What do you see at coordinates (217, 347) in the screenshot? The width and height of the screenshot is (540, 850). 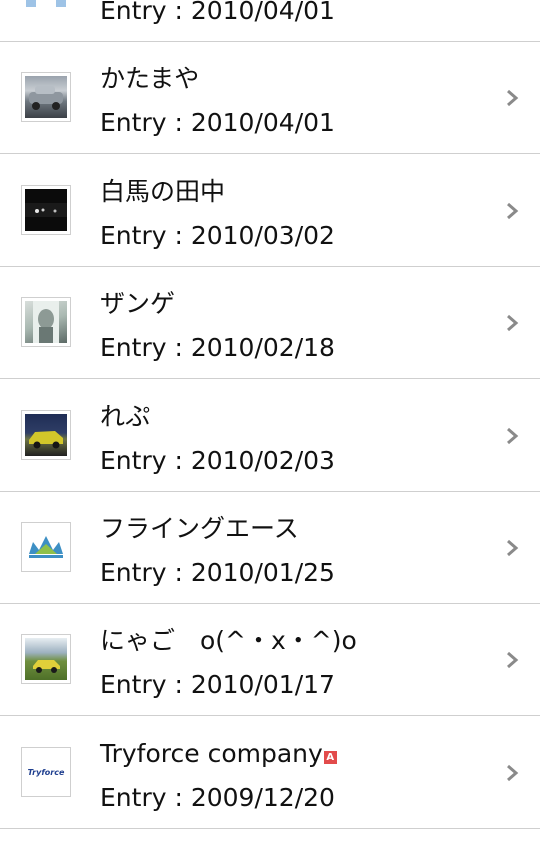 I see `entry-date: Entry : 2010/02/18` at bounding box center [217, 347].